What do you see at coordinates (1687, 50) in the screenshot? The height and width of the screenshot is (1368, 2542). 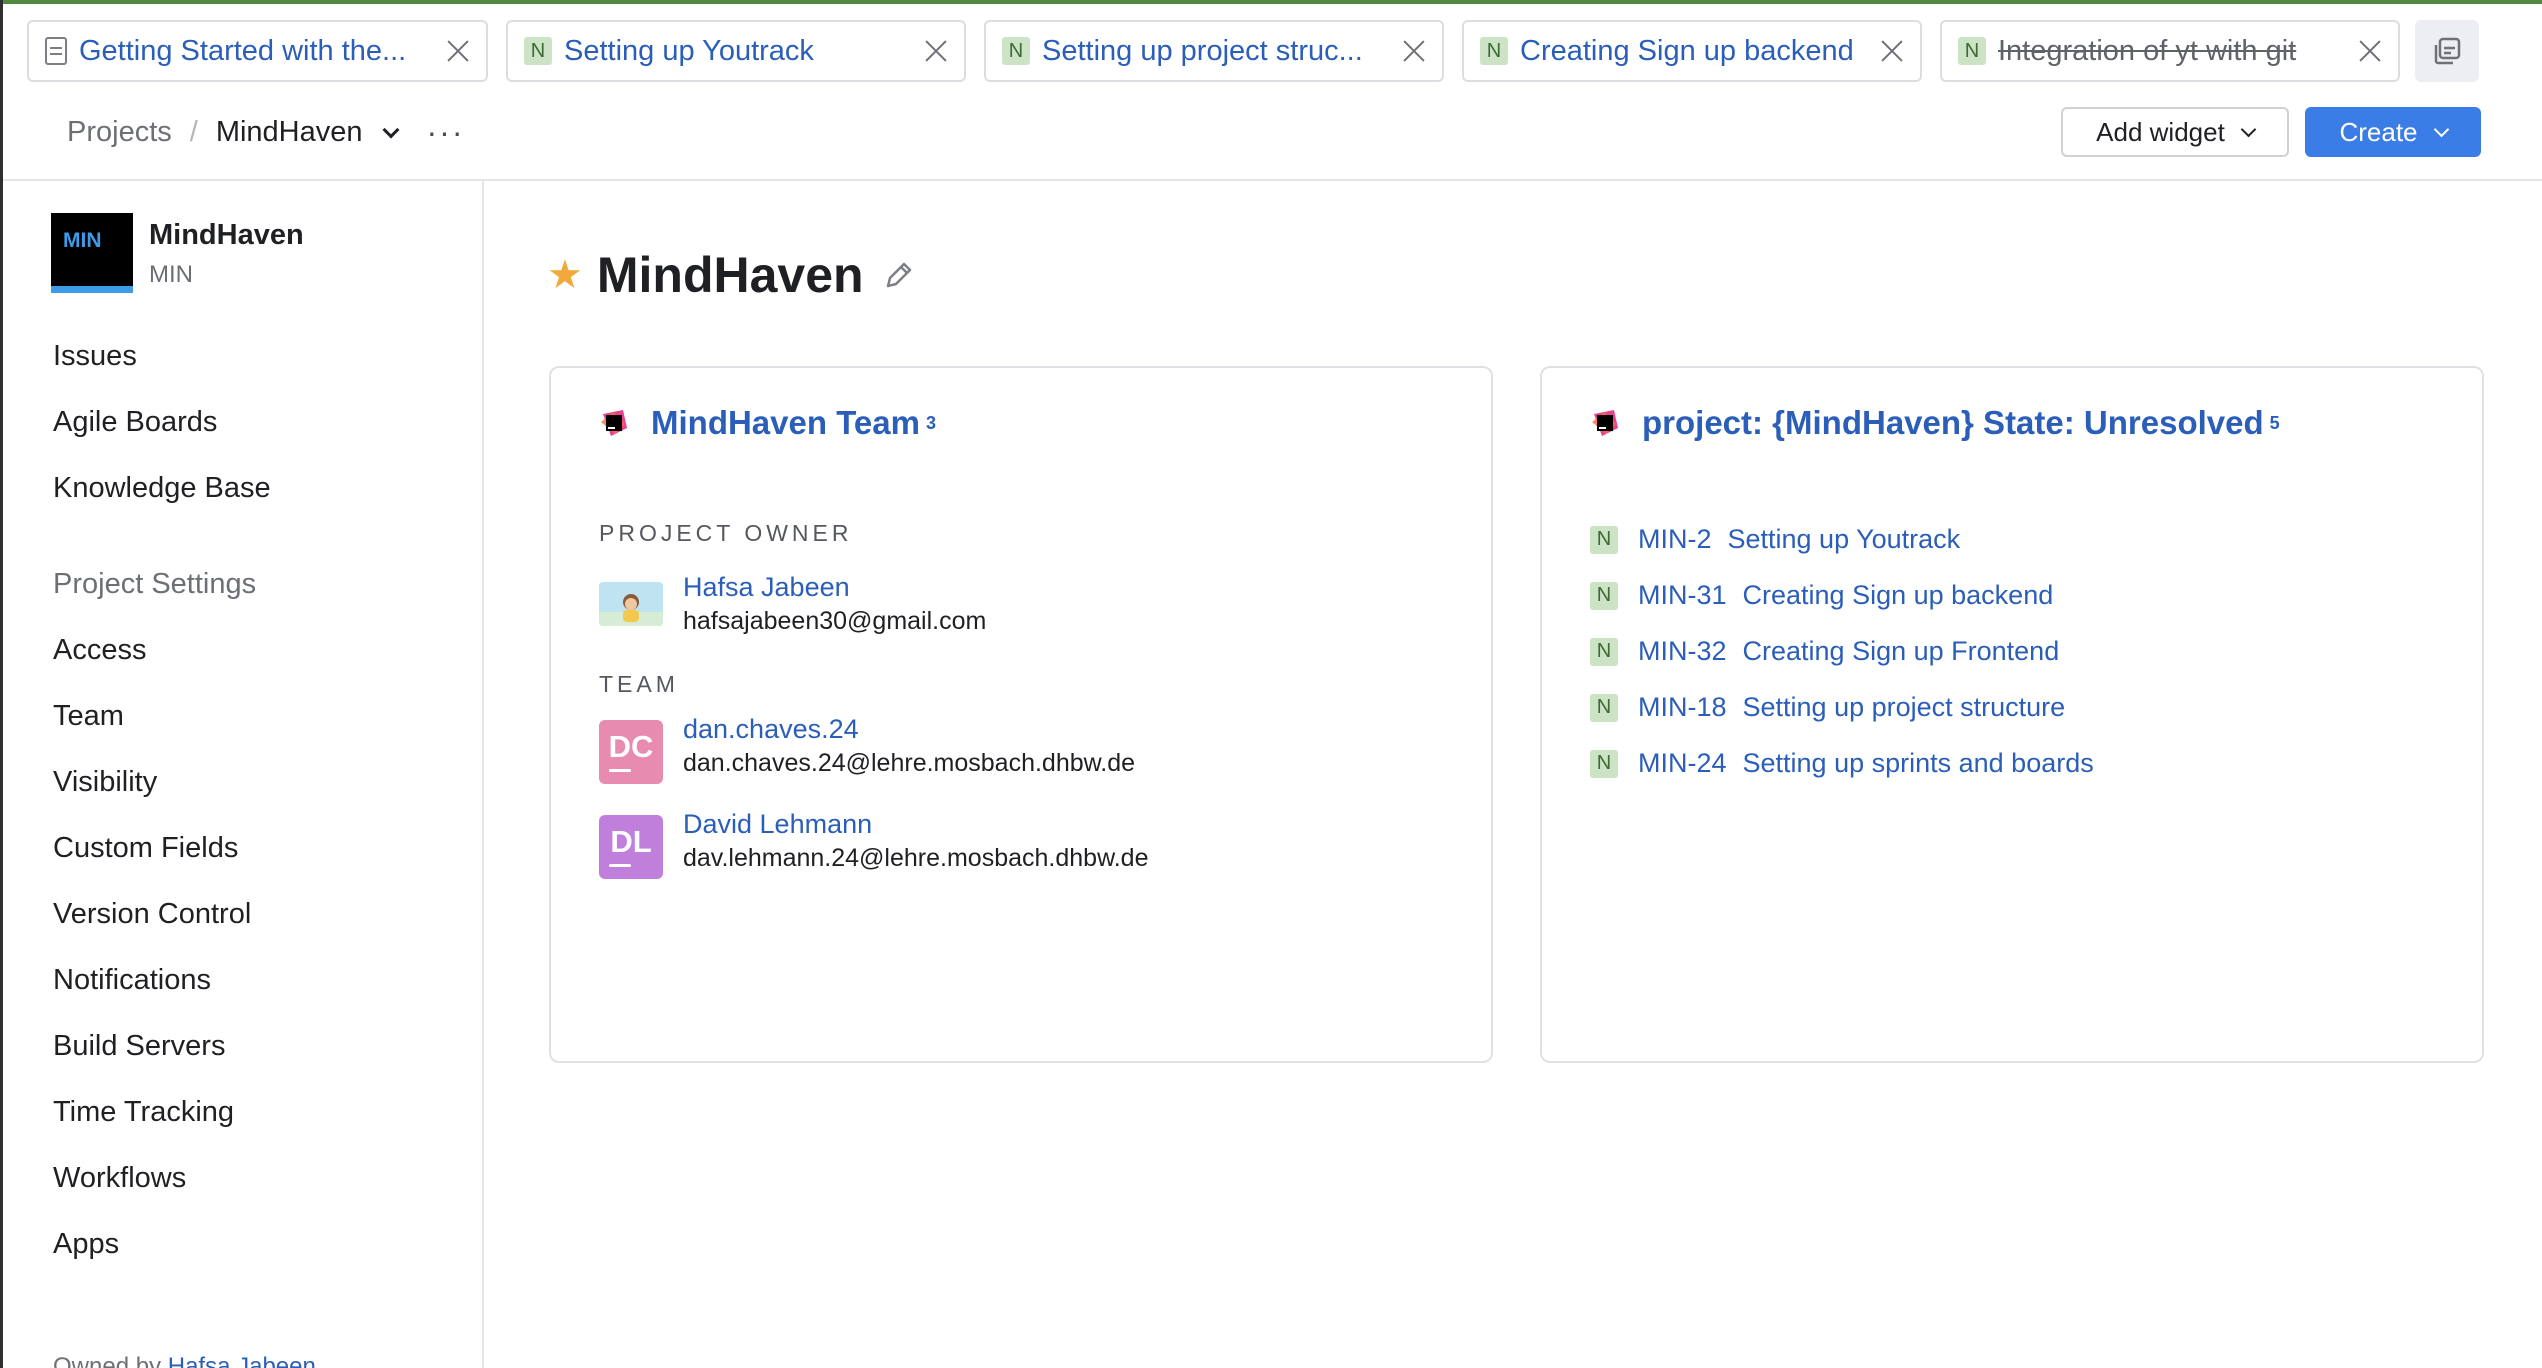 I see `tab-label: Creating Sign up backend` at bounding box center [1687, 50].